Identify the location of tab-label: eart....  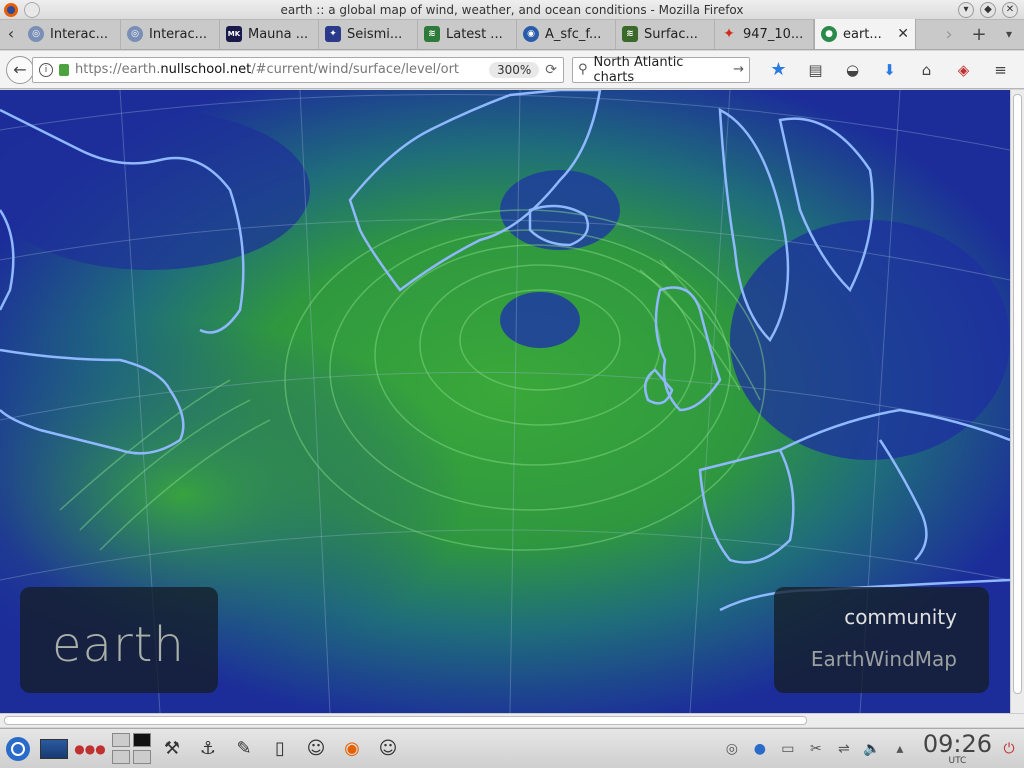
(862, 34).